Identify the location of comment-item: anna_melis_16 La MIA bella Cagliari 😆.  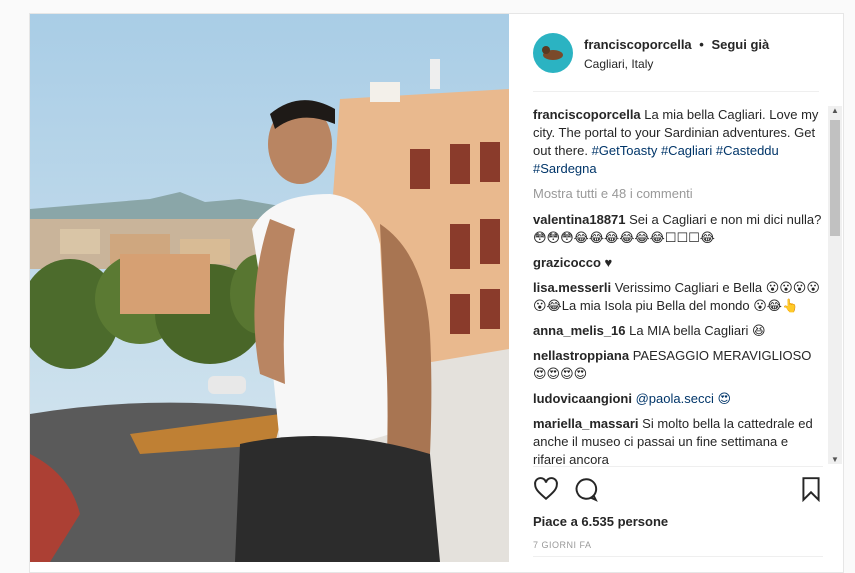
(678, 331).